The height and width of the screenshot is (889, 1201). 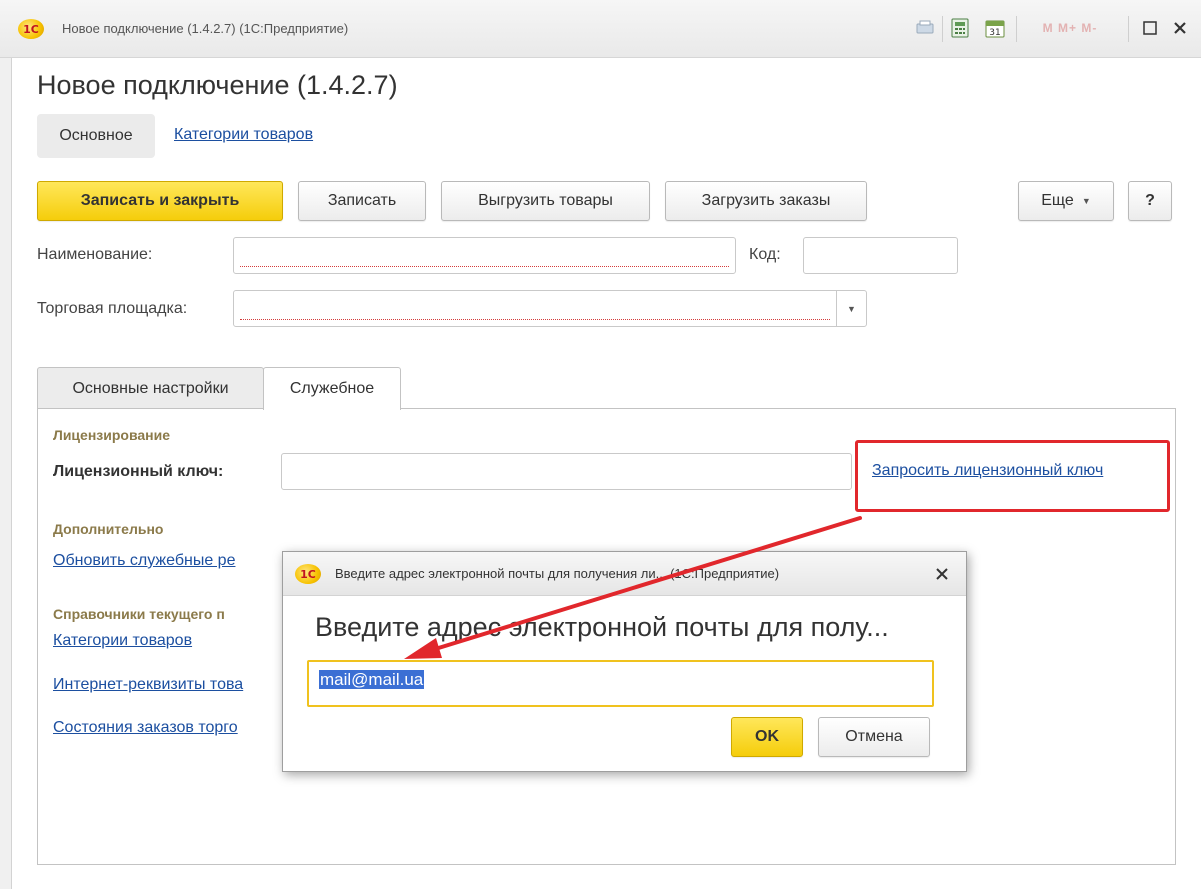 What do you see at coordinates (31, 29) in the screenshot?
I see `app-logo-icon: 1С` at bounding box center [31, 29].